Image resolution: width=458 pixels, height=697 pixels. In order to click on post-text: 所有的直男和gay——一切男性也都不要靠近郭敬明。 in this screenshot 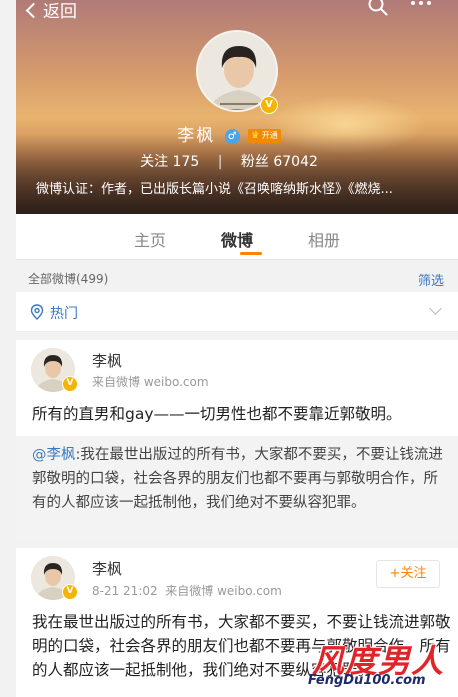, I will do `click(217, 414)`.